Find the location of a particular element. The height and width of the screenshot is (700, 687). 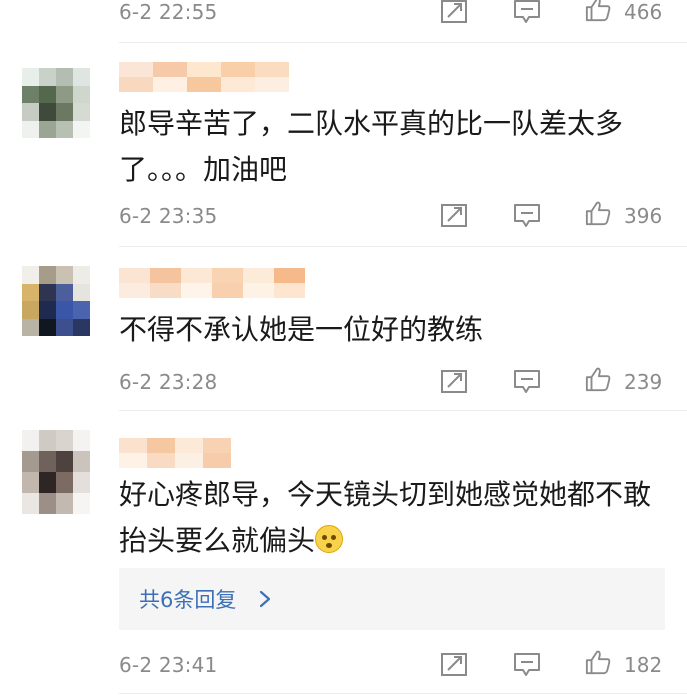

comment-text: 郎导辛苦了，二队水平真的比一队差太多 了。。。加油吧 is located at coordinates (371, 146).